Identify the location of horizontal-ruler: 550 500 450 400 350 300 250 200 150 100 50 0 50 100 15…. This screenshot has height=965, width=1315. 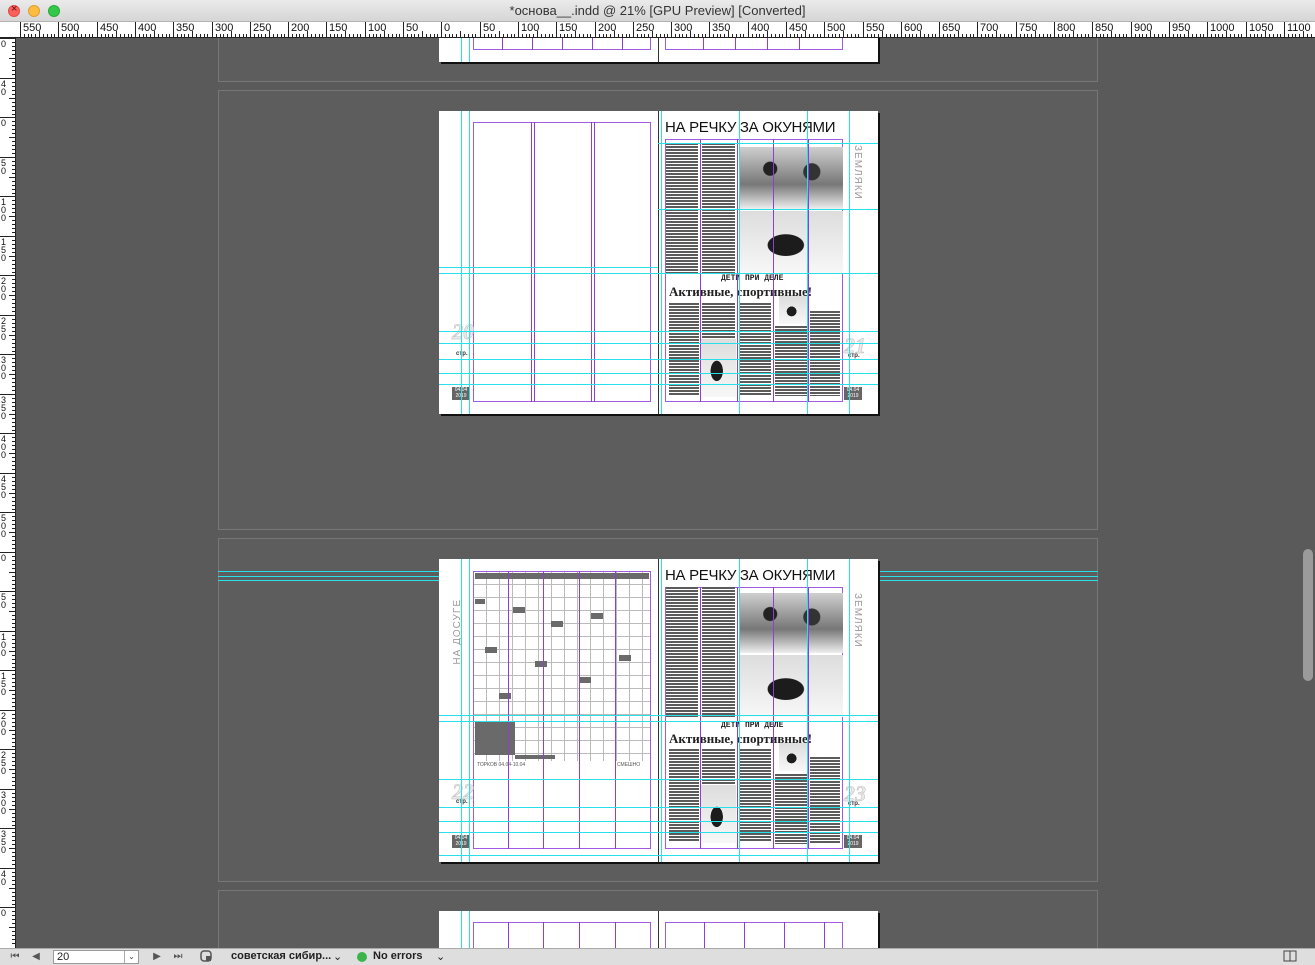
(657, 30).